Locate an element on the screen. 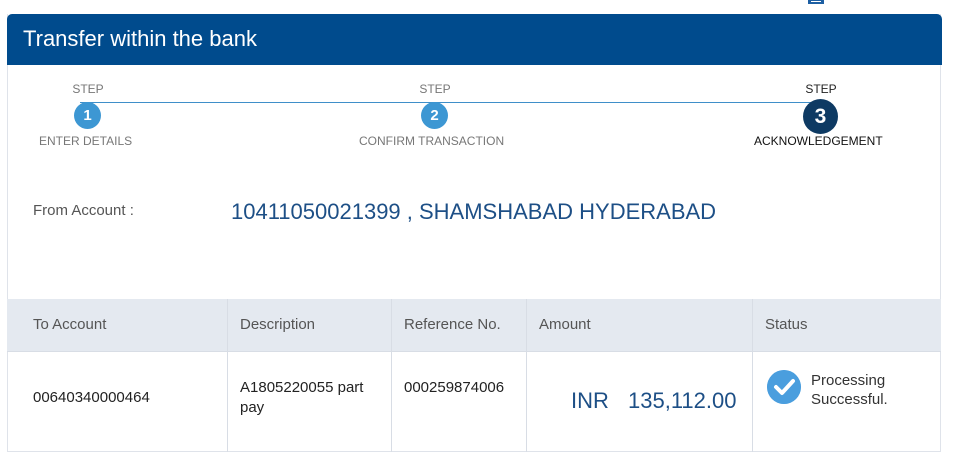  step-3-circle: 3 is located at coordinates (820, 116).